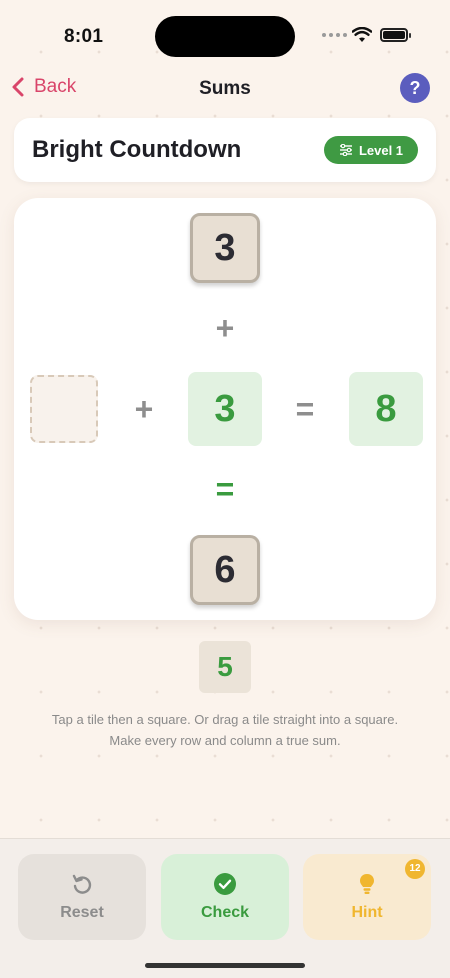  I want to click on sliders-icon, so click(345, 150).